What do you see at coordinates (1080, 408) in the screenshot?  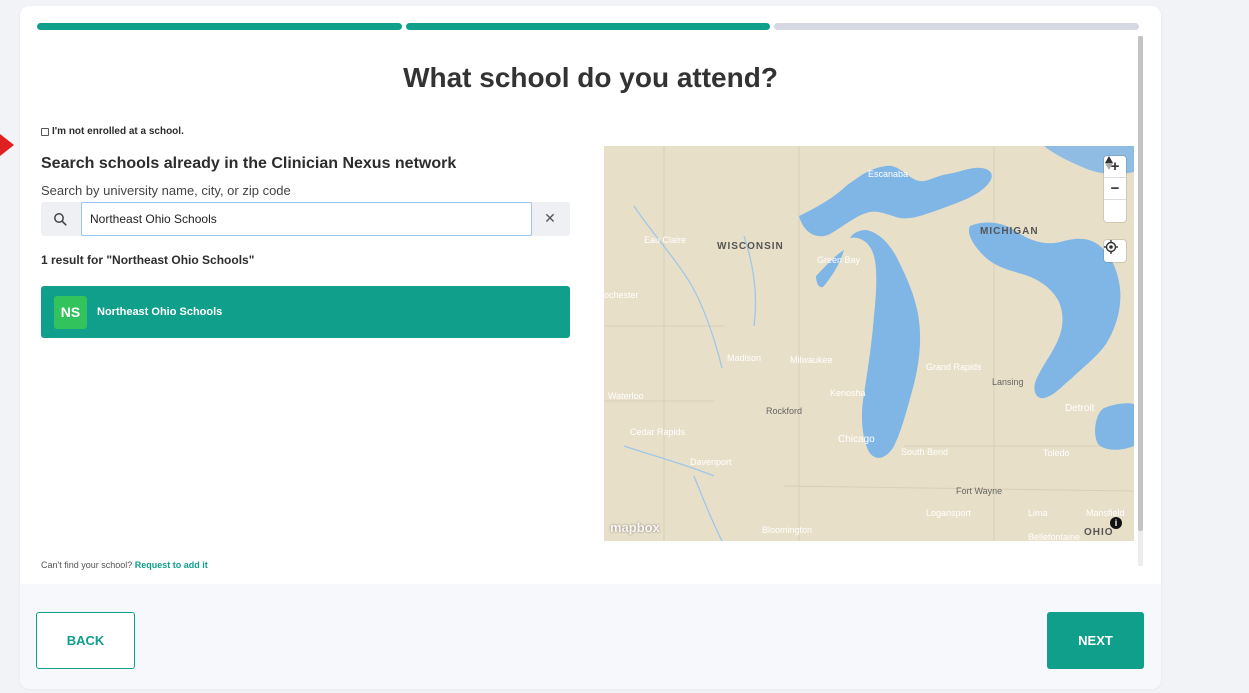 I see `map-label-detroit: Detroit` at bounding box center [1080, 408].